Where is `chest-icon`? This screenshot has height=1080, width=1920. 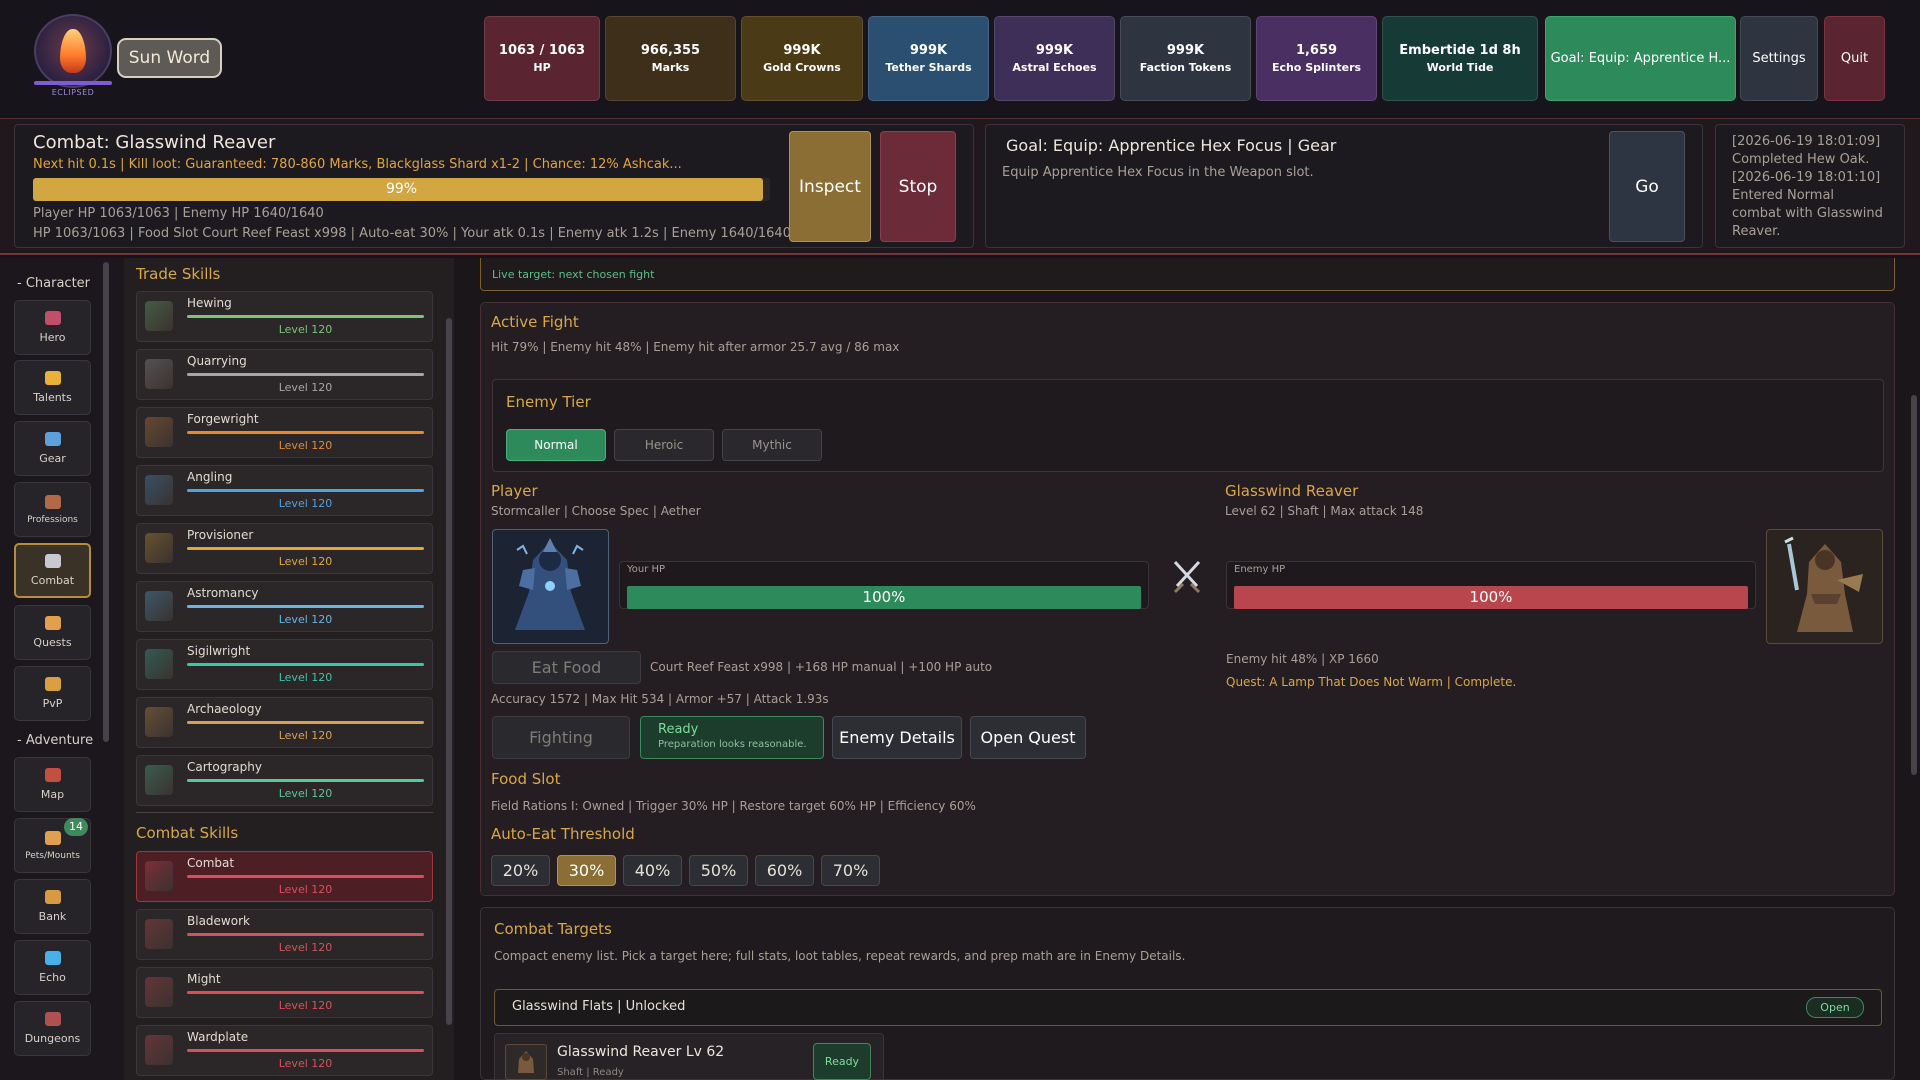
chest-icon is located at coordinates (52, 897).